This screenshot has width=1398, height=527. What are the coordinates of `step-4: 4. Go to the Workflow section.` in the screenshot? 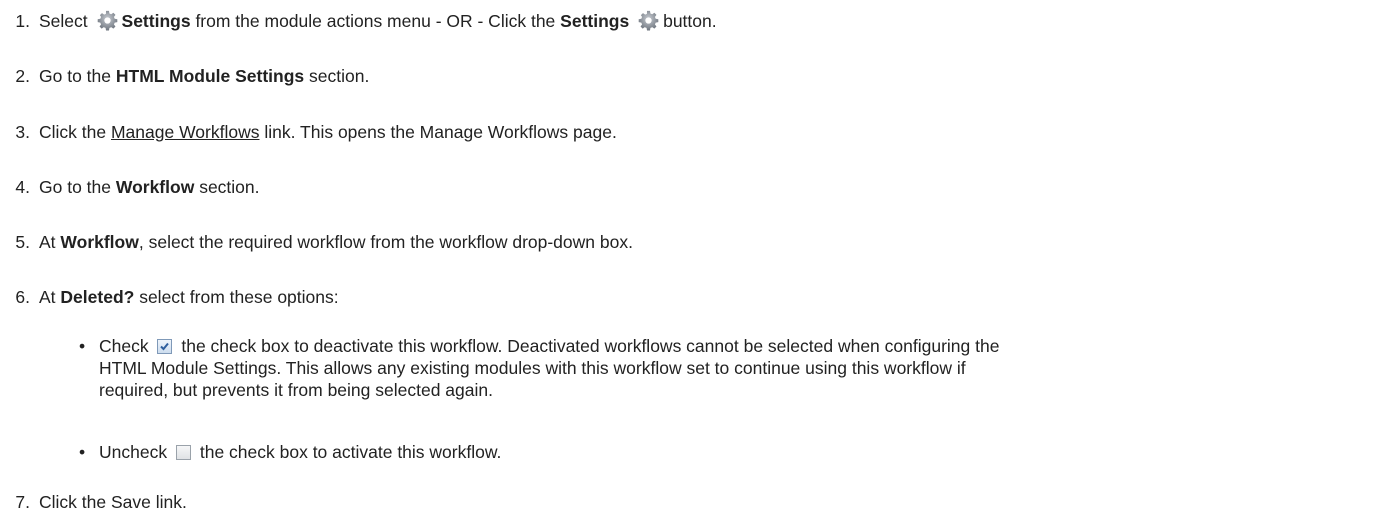 It's located at (129, 187).